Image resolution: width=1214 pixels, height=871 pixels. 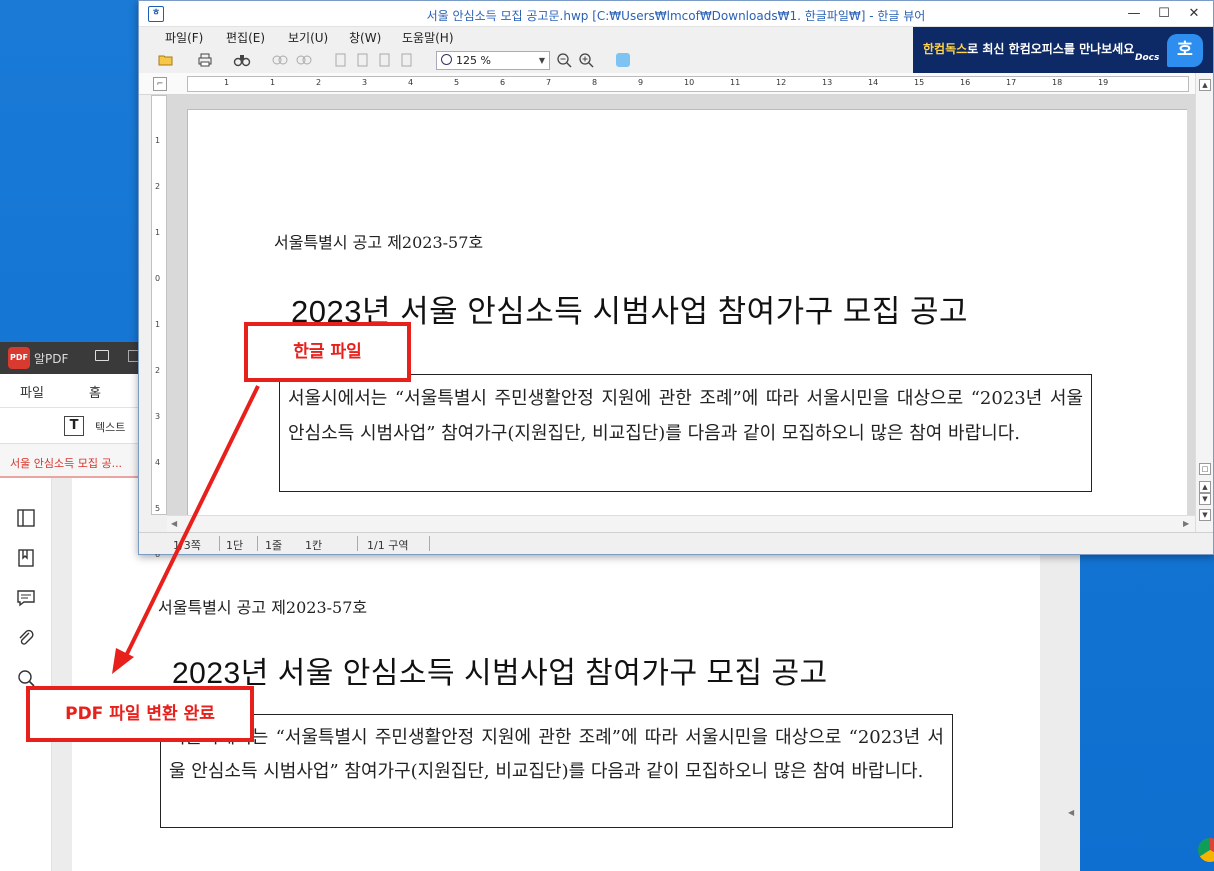 What do you see at coordinates (781, 82) in the screenshot?
I see `ruler-number: 12` at bounding box center [781, 82].